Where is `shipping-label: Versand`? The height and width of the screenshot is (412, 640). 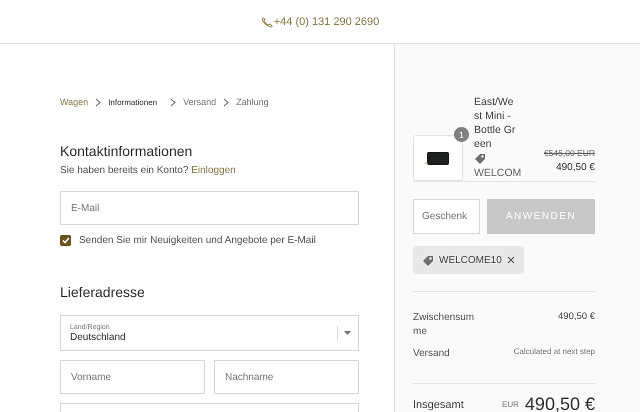
shipping-label: Versand is located at coordinates (432, 354).